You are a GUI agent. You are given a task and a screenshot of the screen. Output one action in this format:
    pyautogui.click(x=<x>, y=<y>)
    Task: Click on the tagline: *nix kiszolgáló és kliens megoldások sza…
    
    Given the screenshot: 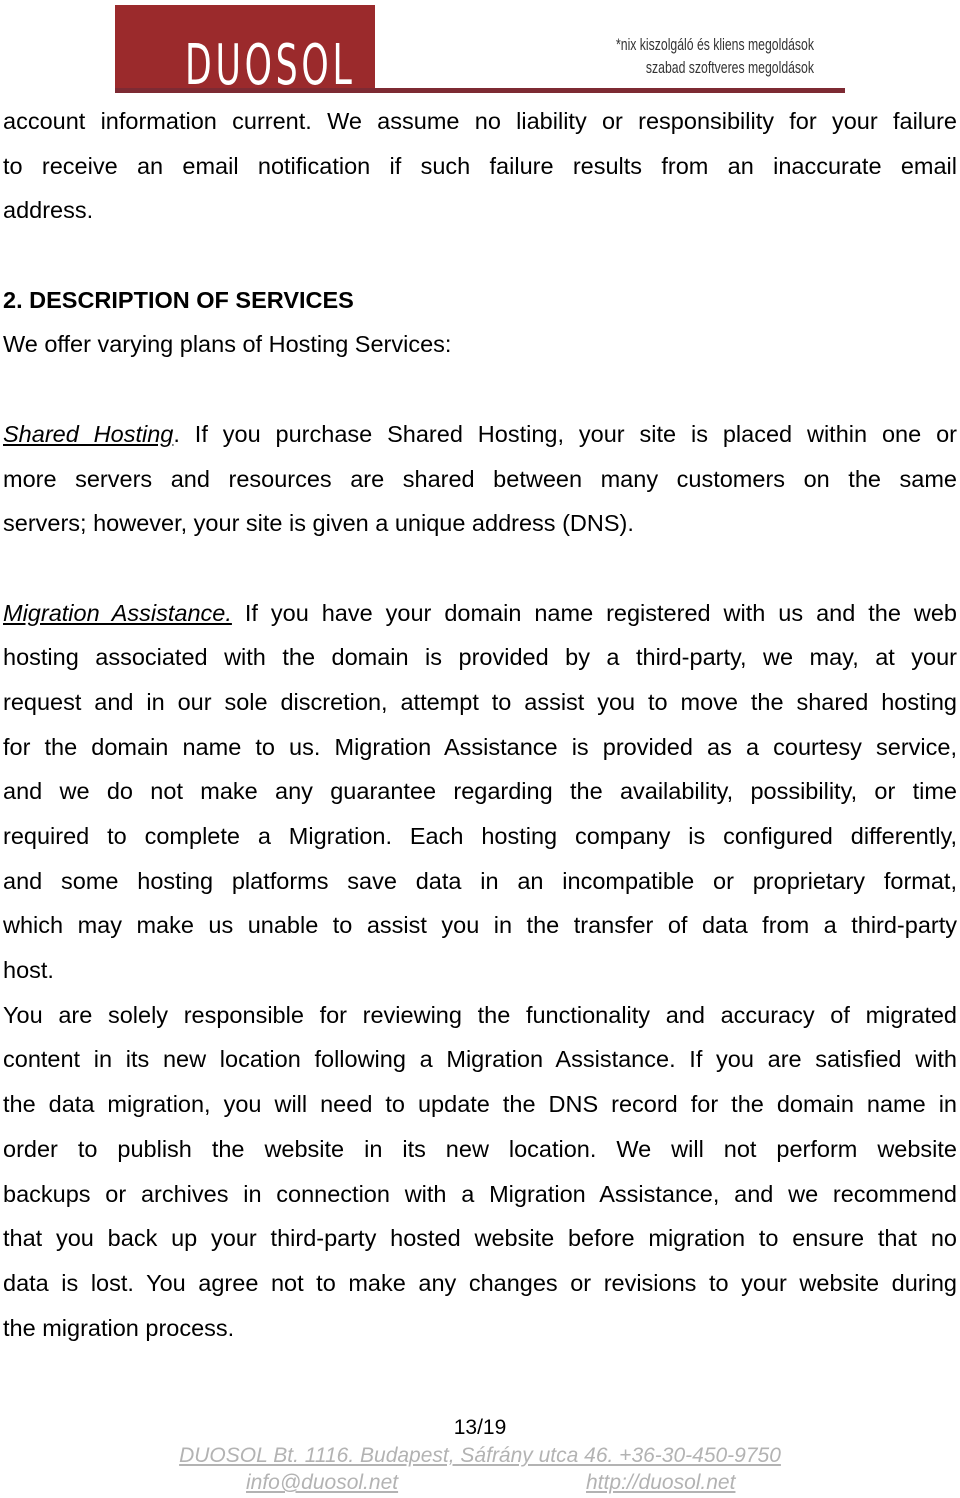 What is the action you would take?
    pyautogui.click(x=715, y=56)
    